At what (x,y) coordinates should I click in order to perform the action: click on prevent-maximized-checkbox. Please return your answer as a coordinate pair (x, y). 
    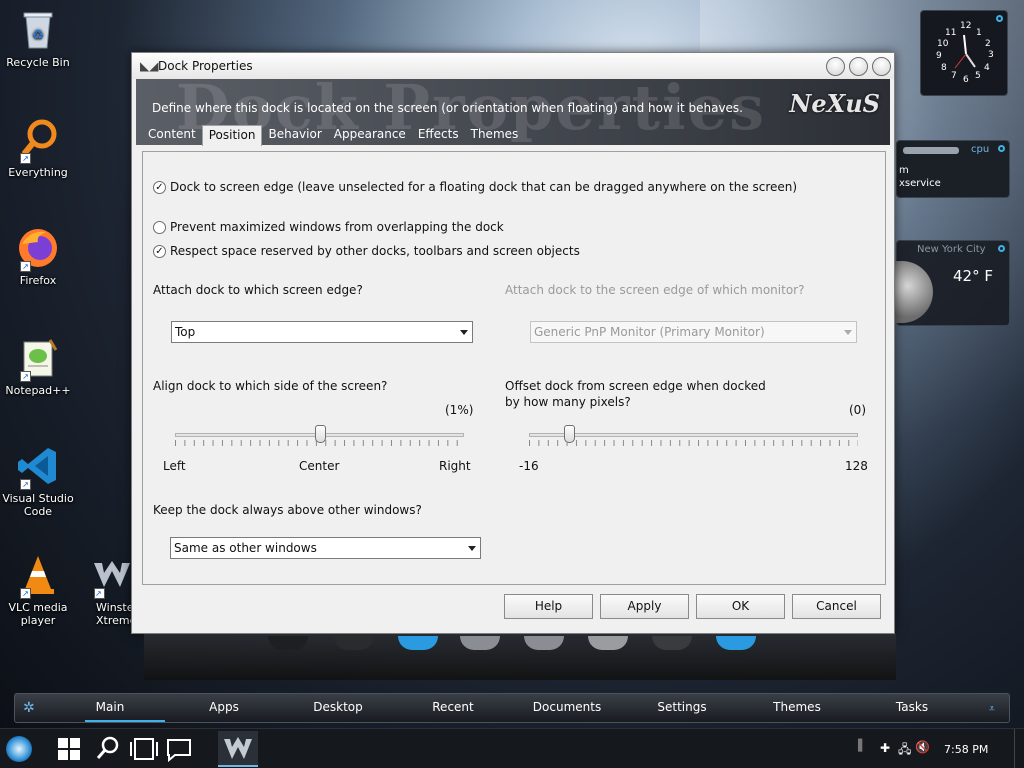
    Looking at the image, I should click on (159, 227).